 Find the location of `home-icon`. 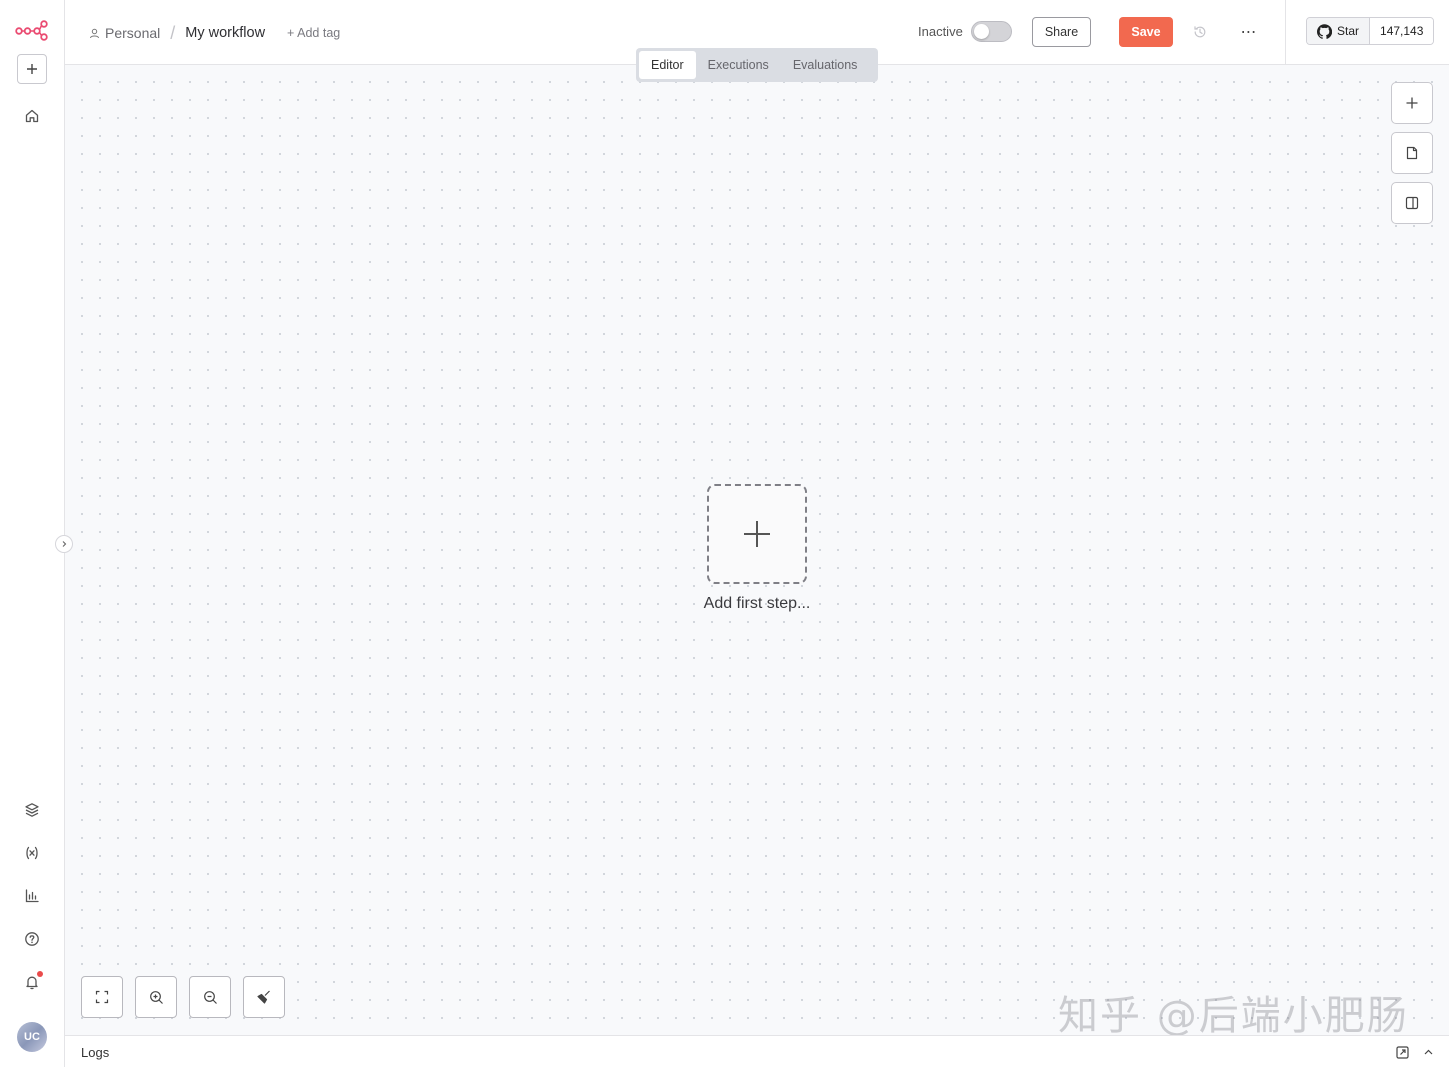

home-icon is located at coordinates (32, 116).